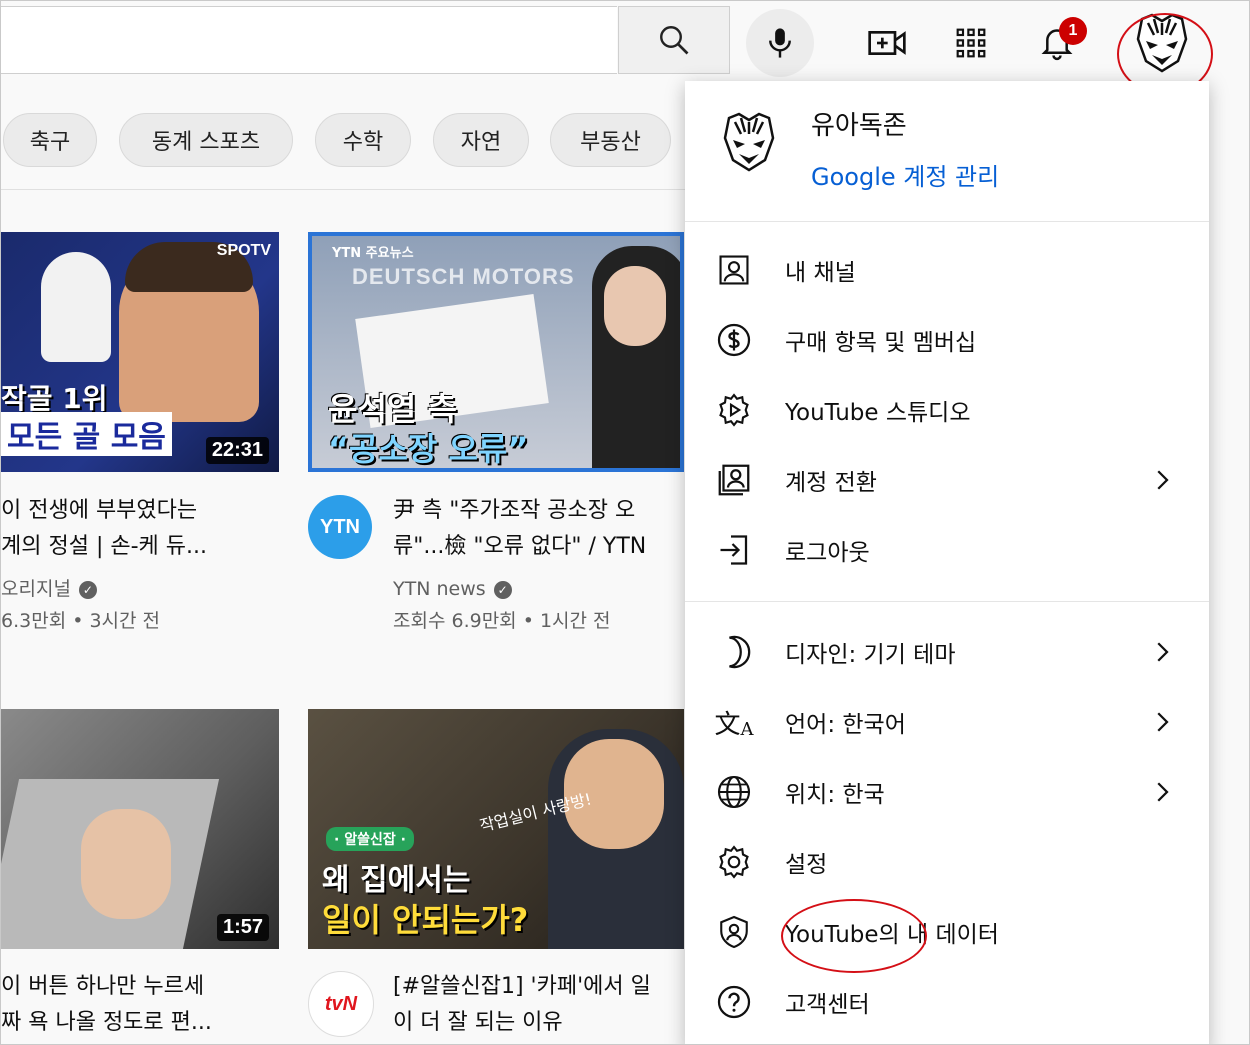  What do you see at coordinates (346, 189) in the screenshot?
I see `chips-divider` at bounding box center [346, 189].